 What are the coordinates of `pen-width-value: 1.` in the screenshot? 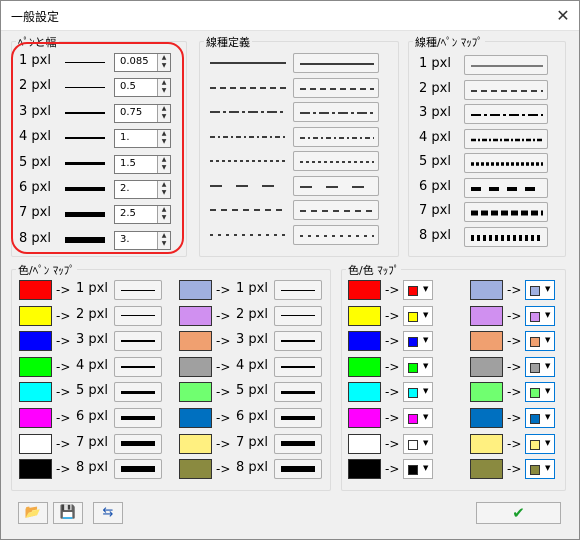 It's located at (125, 137).